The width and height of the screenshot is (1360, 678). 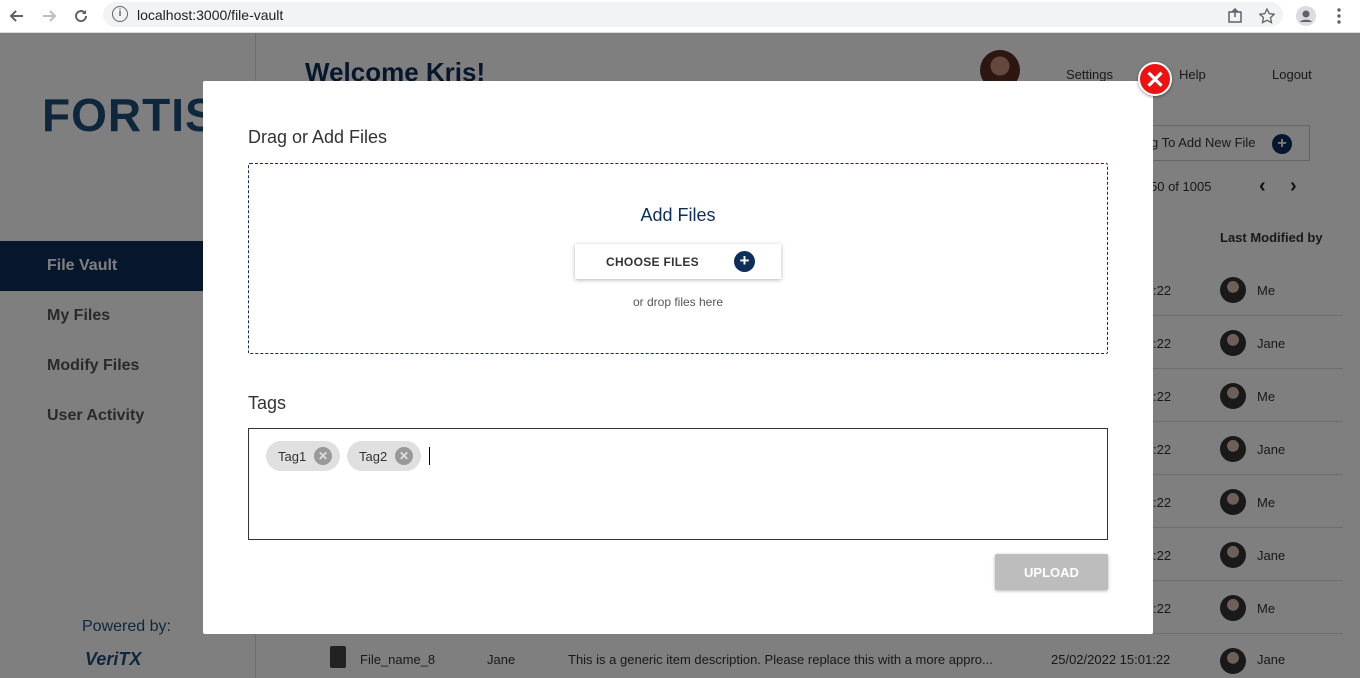 I want to click on close-icon: ✕, so click(x=1155, y=79).